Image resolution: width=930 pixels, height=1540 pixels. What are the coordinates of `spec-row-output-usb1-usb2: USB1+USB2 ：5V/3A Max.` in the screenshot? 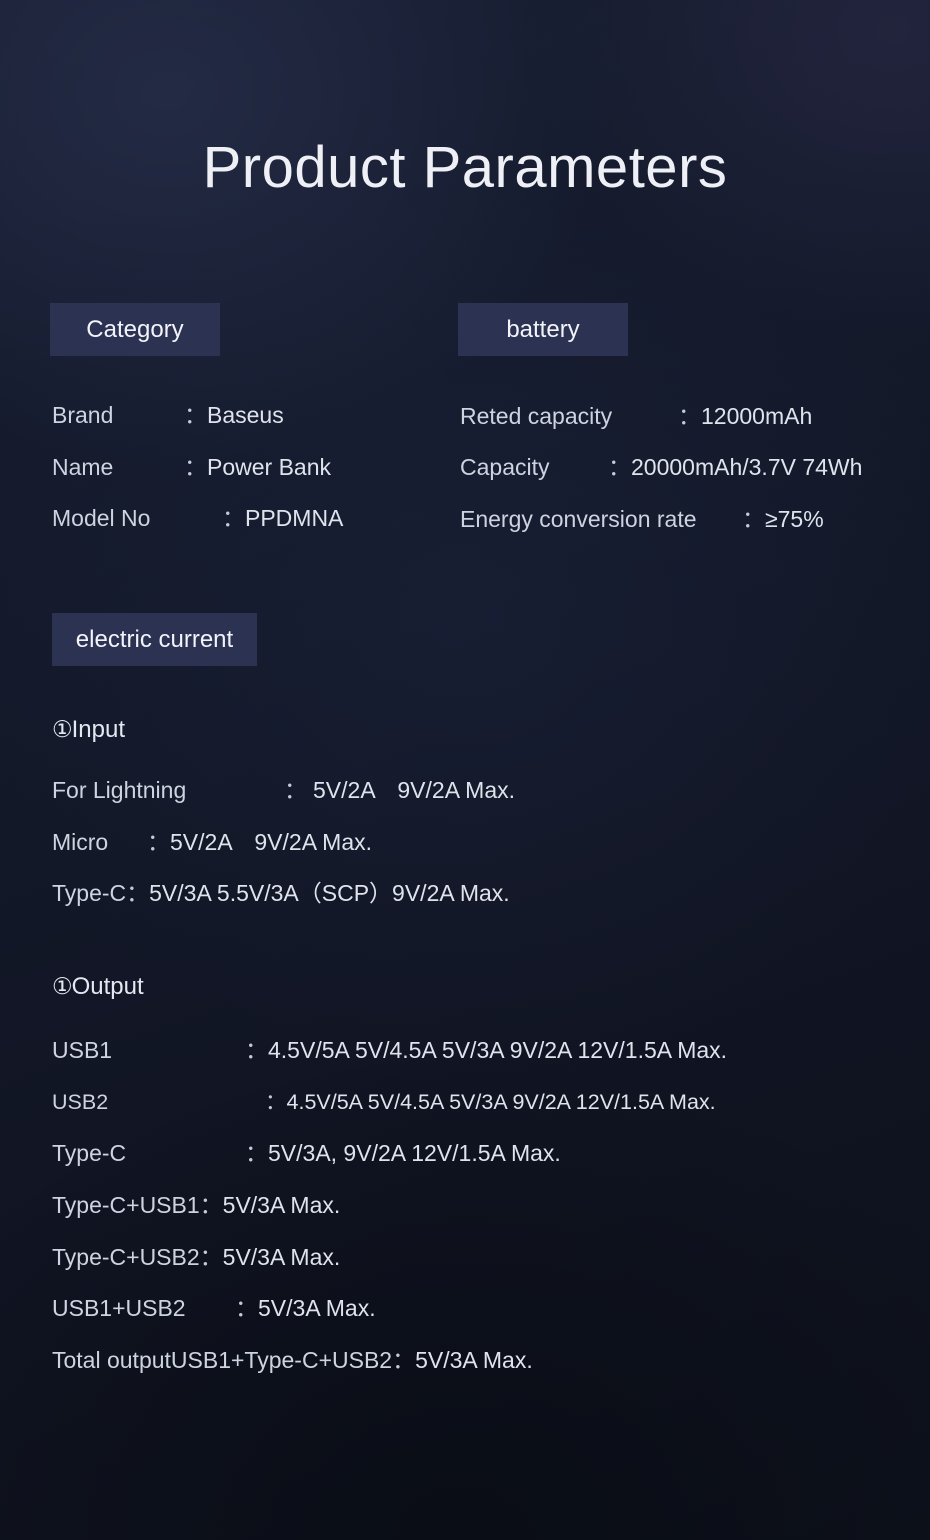 It's located at (214, 1308).